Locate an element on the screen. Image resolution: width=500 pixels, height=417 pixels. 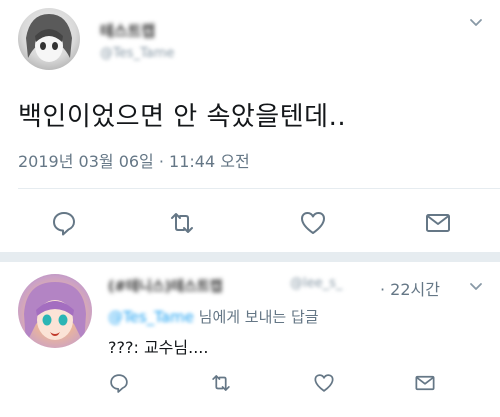
replying-to-label: @Tes_Tame 님에게 보내는 답글 is located at coordinates (213, 316).